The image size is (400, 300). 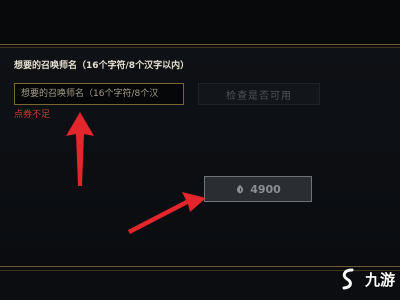 I want to click on check-availability-label: 检查是否可用, so click(x=259, y=96).